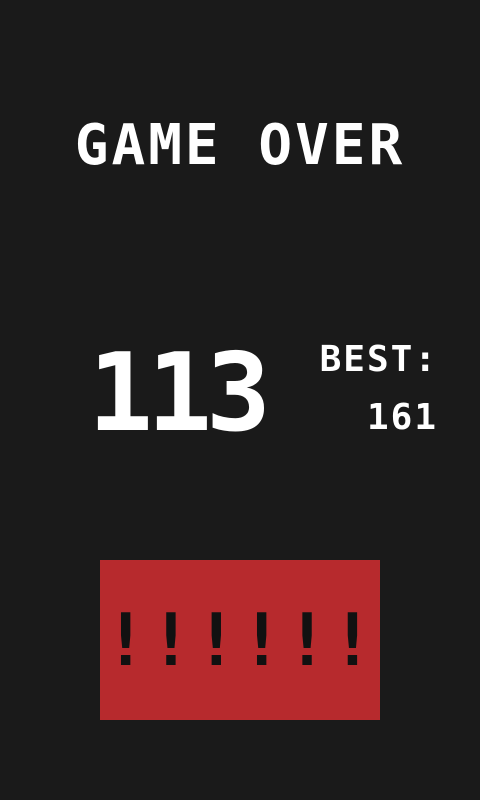 This screenshot has width=480, height=800. What do you see at coordinates (402, 417) in the screenshot?
I see `best-score-value: 161` at bounding box center [402, 417].